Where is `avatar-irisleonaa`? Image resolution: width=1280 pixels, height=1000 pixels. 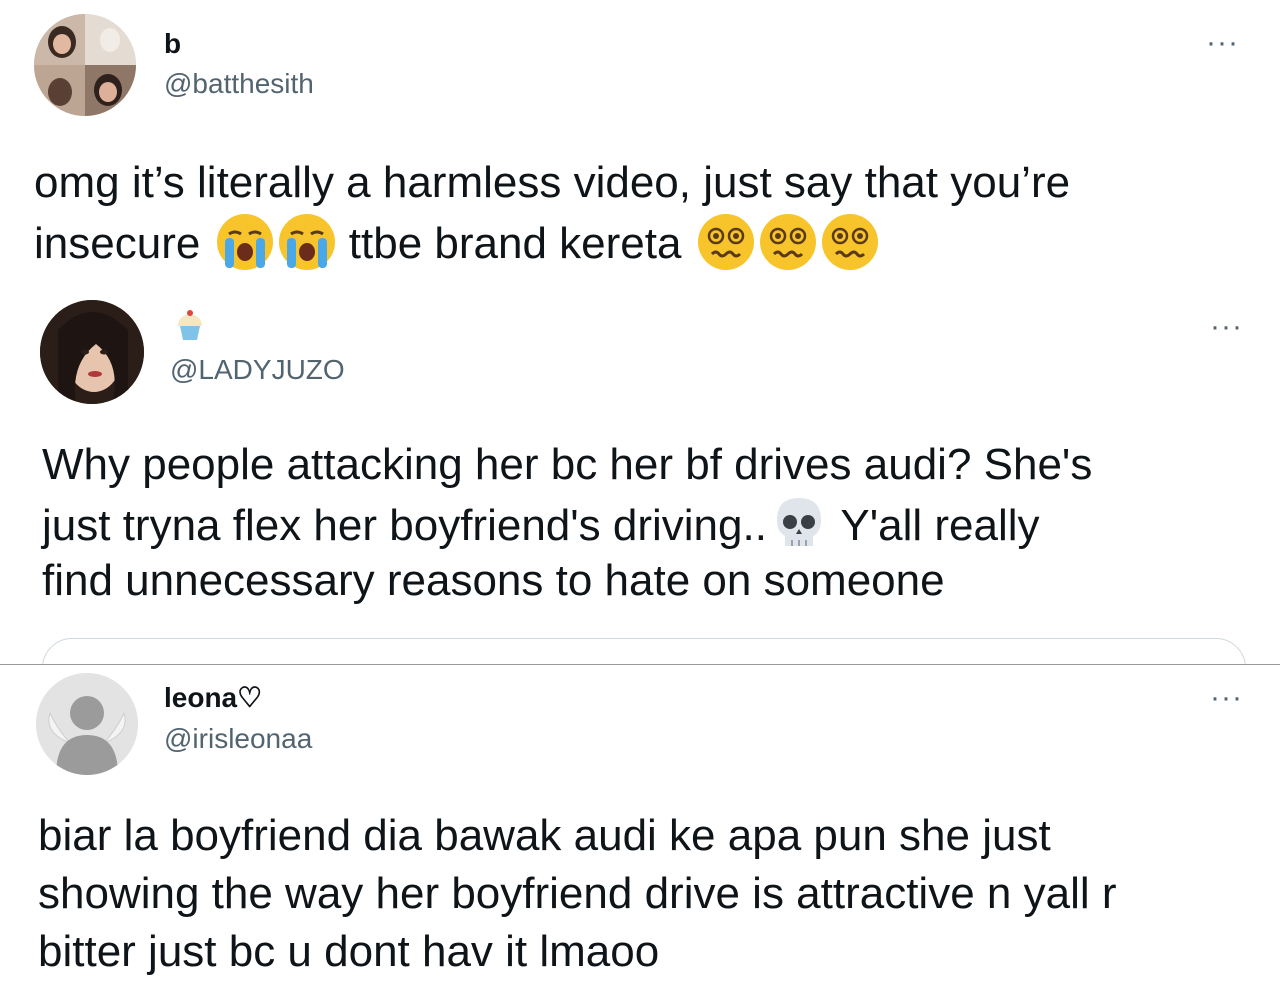
avatar-irisleonaa is located at coordinates (87, 724).